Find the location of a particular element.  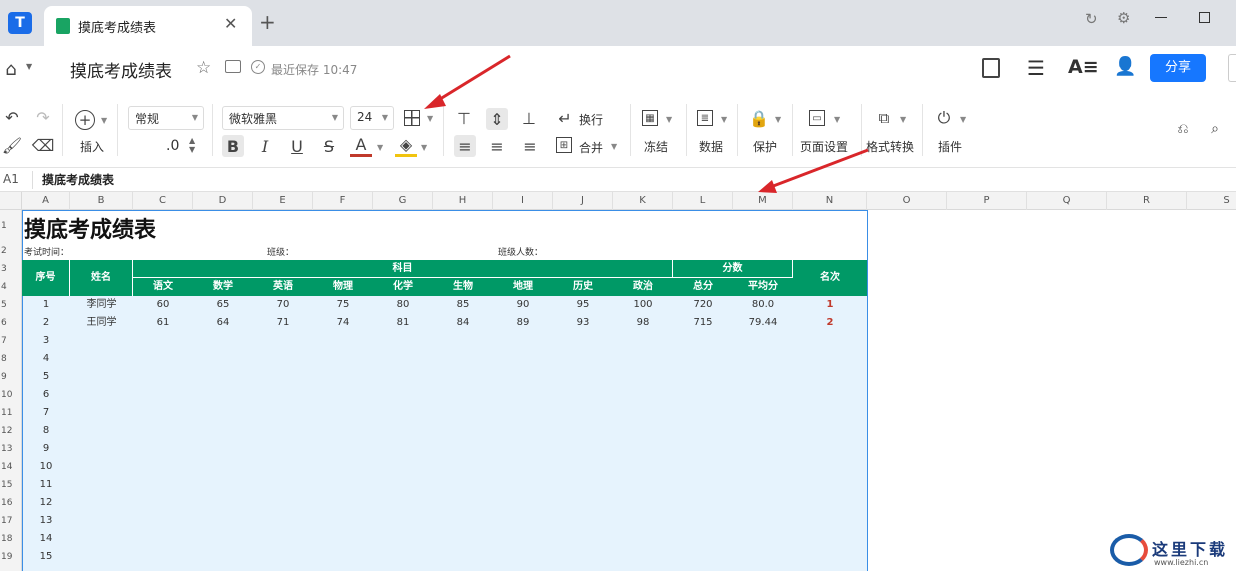

annotation-arrow-column-m is located at coordinates (818, 169).